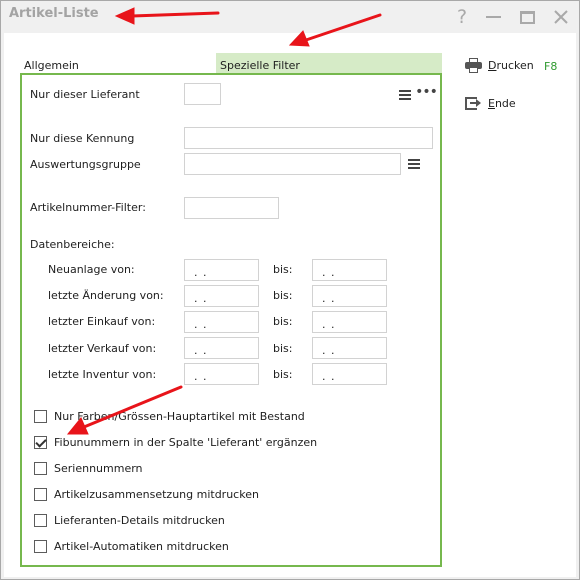 Image resolution: width=580 pixels, height=580 pixels. Describe the element at coordinates (54, 13) in the screenshot. I see `window-title: Artikel-Liste` at that location.